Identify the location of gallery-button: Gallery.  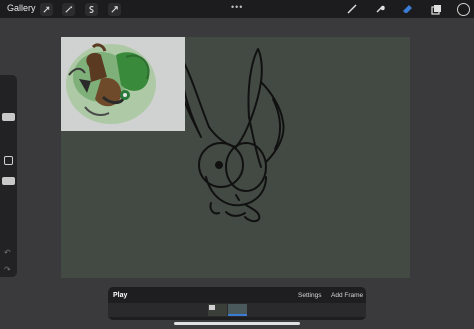
(21, 8).